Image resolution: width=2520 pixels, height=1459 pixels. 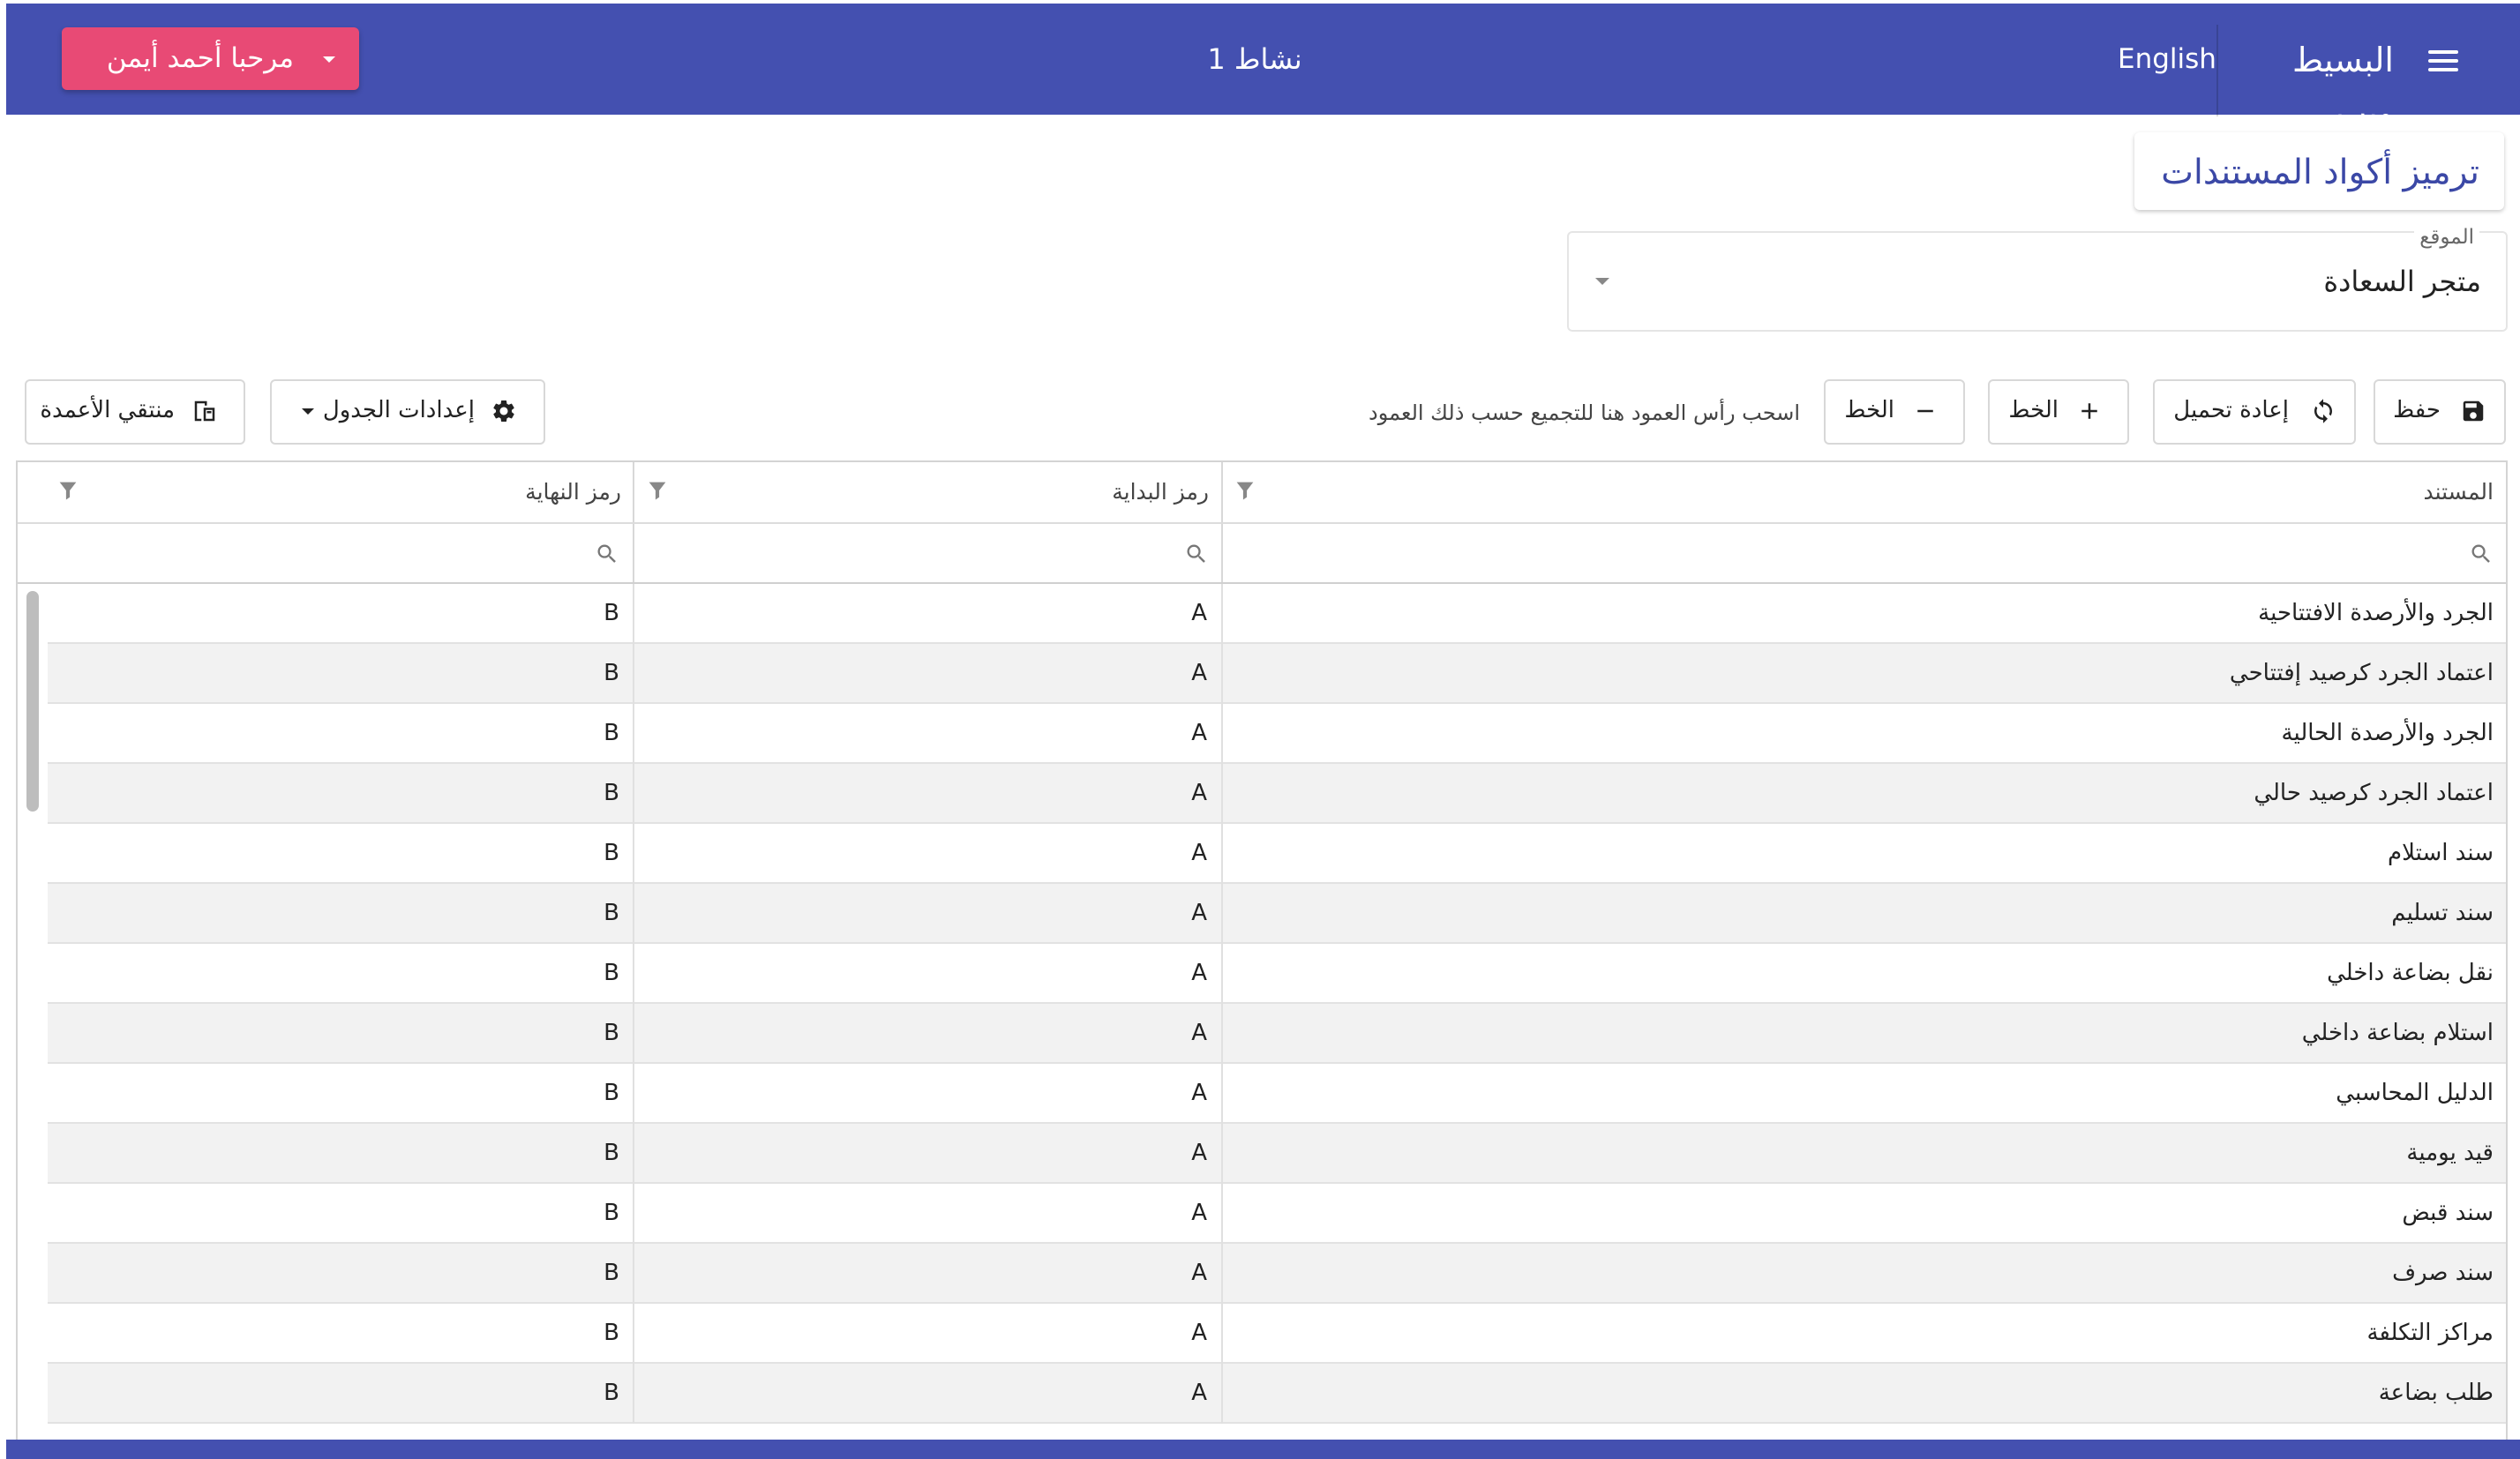 What do you see at coordinates (200, 58) in the screenshot?
I see `user-menu-label: مرحبا أحمد أيمن` at bounding box center [200, 58].